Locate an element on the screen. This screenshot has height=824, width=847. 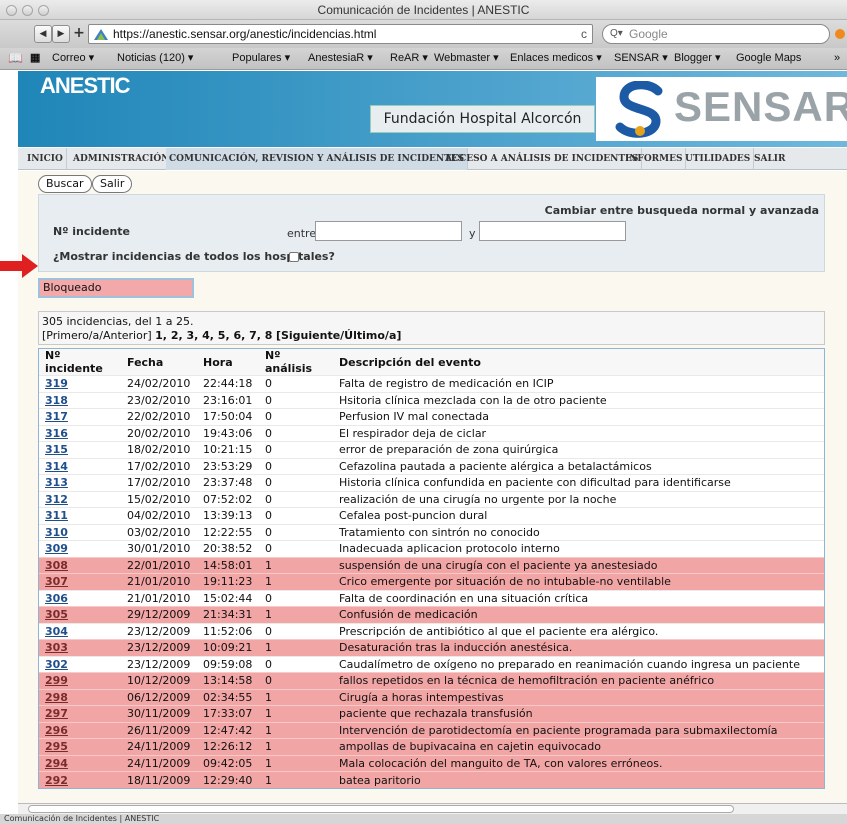
cell-descripcion: El respirador deja de ciclar is located at coordinates (578, 433).